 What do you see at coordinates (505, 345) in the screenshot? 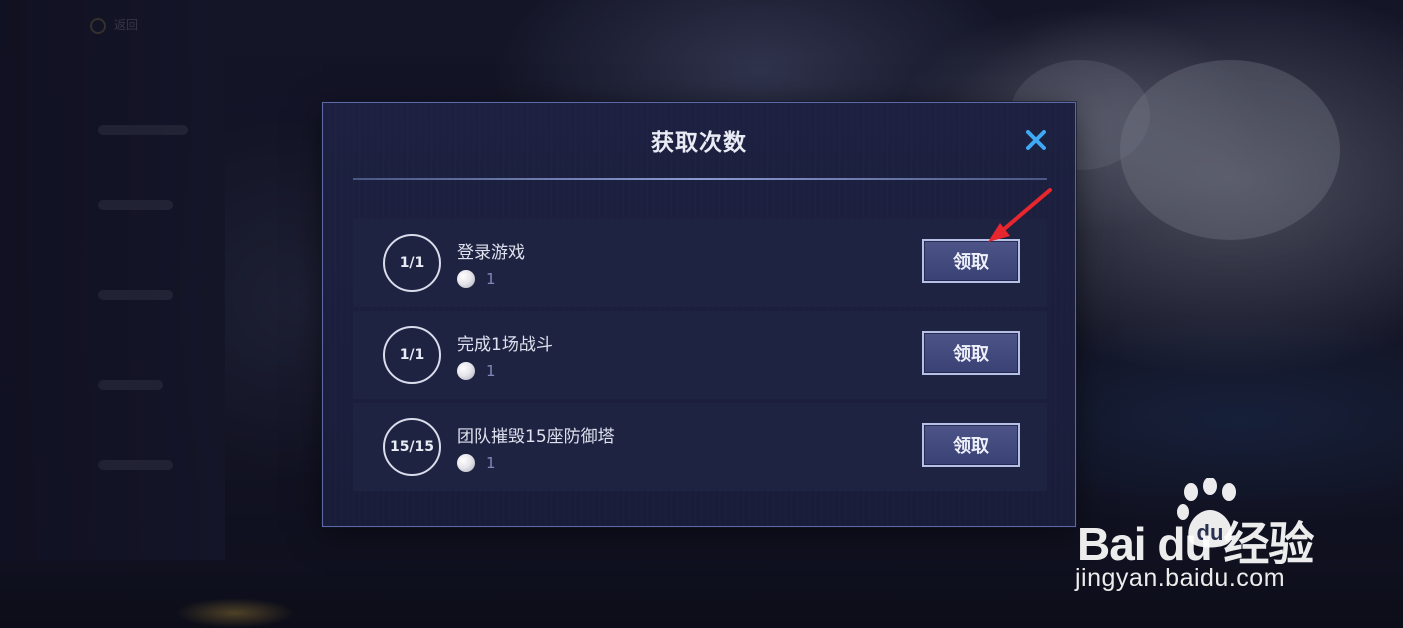
I see `task-name: 完成1场战斗` at bounding box center [505, 345].